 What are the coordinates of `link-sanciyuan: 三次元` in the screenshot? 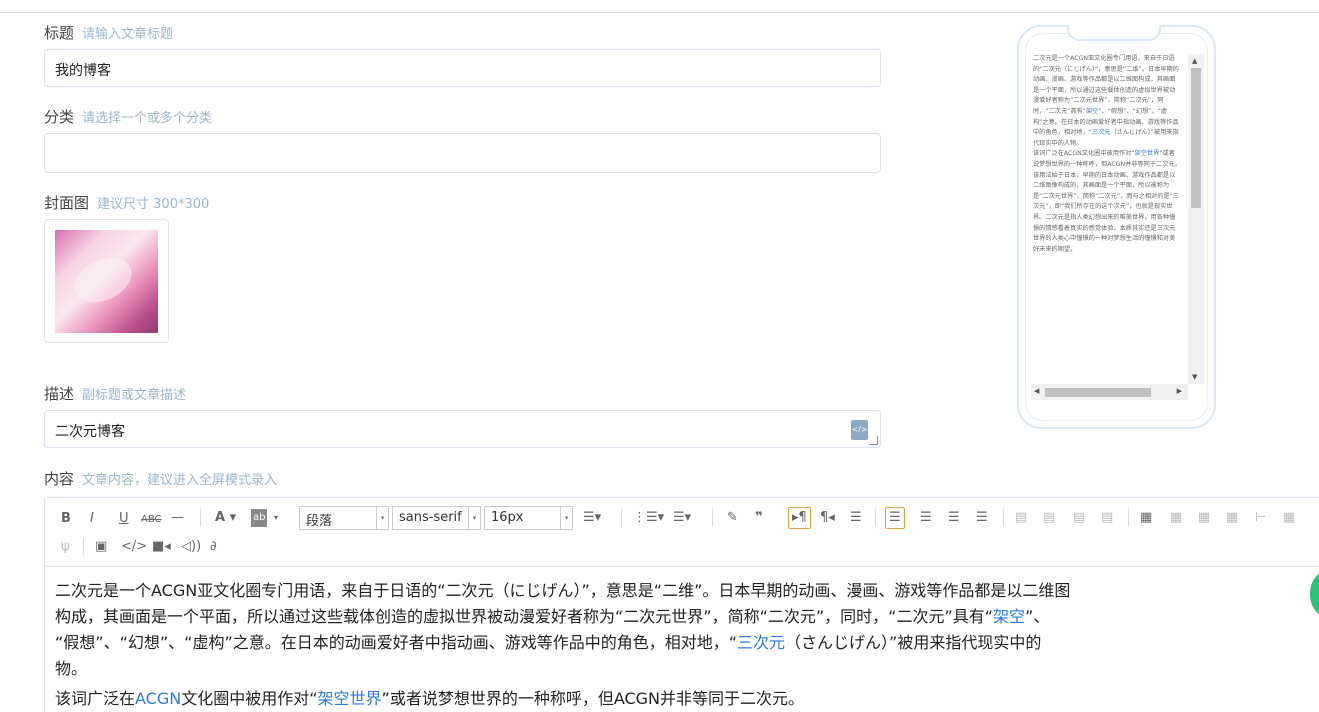 It's located at (761, 642).